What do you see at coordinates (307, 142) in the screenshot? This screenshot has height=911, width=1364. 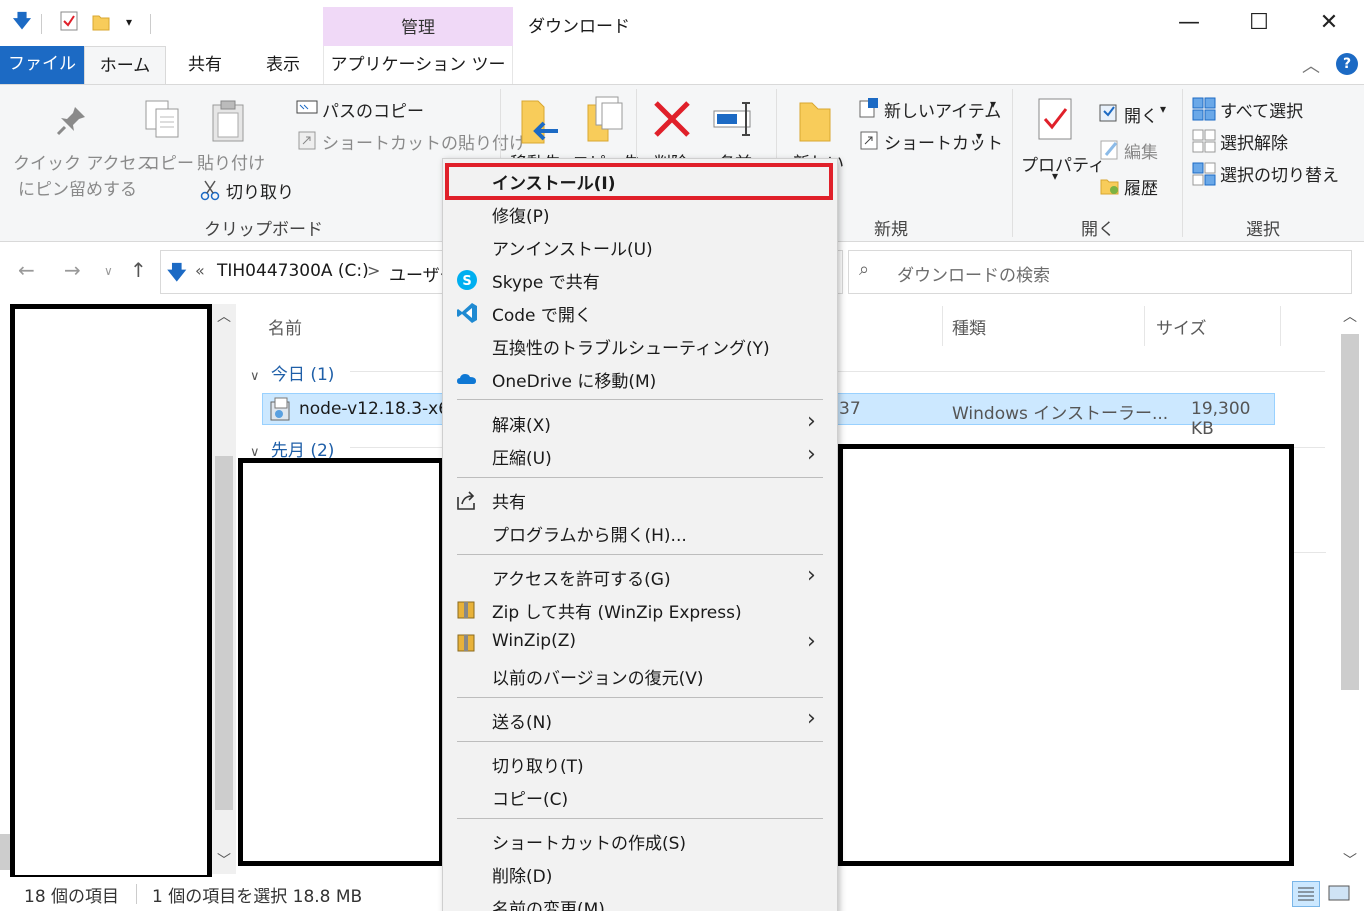 I see `paste-shortcut-icon` at bounding box center [307, 142].